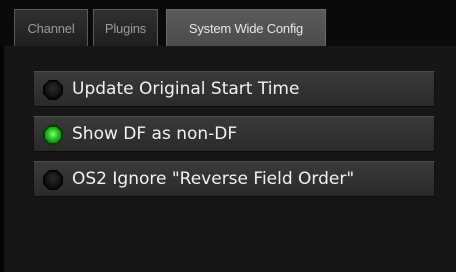 This screenshot has height=272, width=456. I want to click on tab-channel: Channel, so click(51, 27).